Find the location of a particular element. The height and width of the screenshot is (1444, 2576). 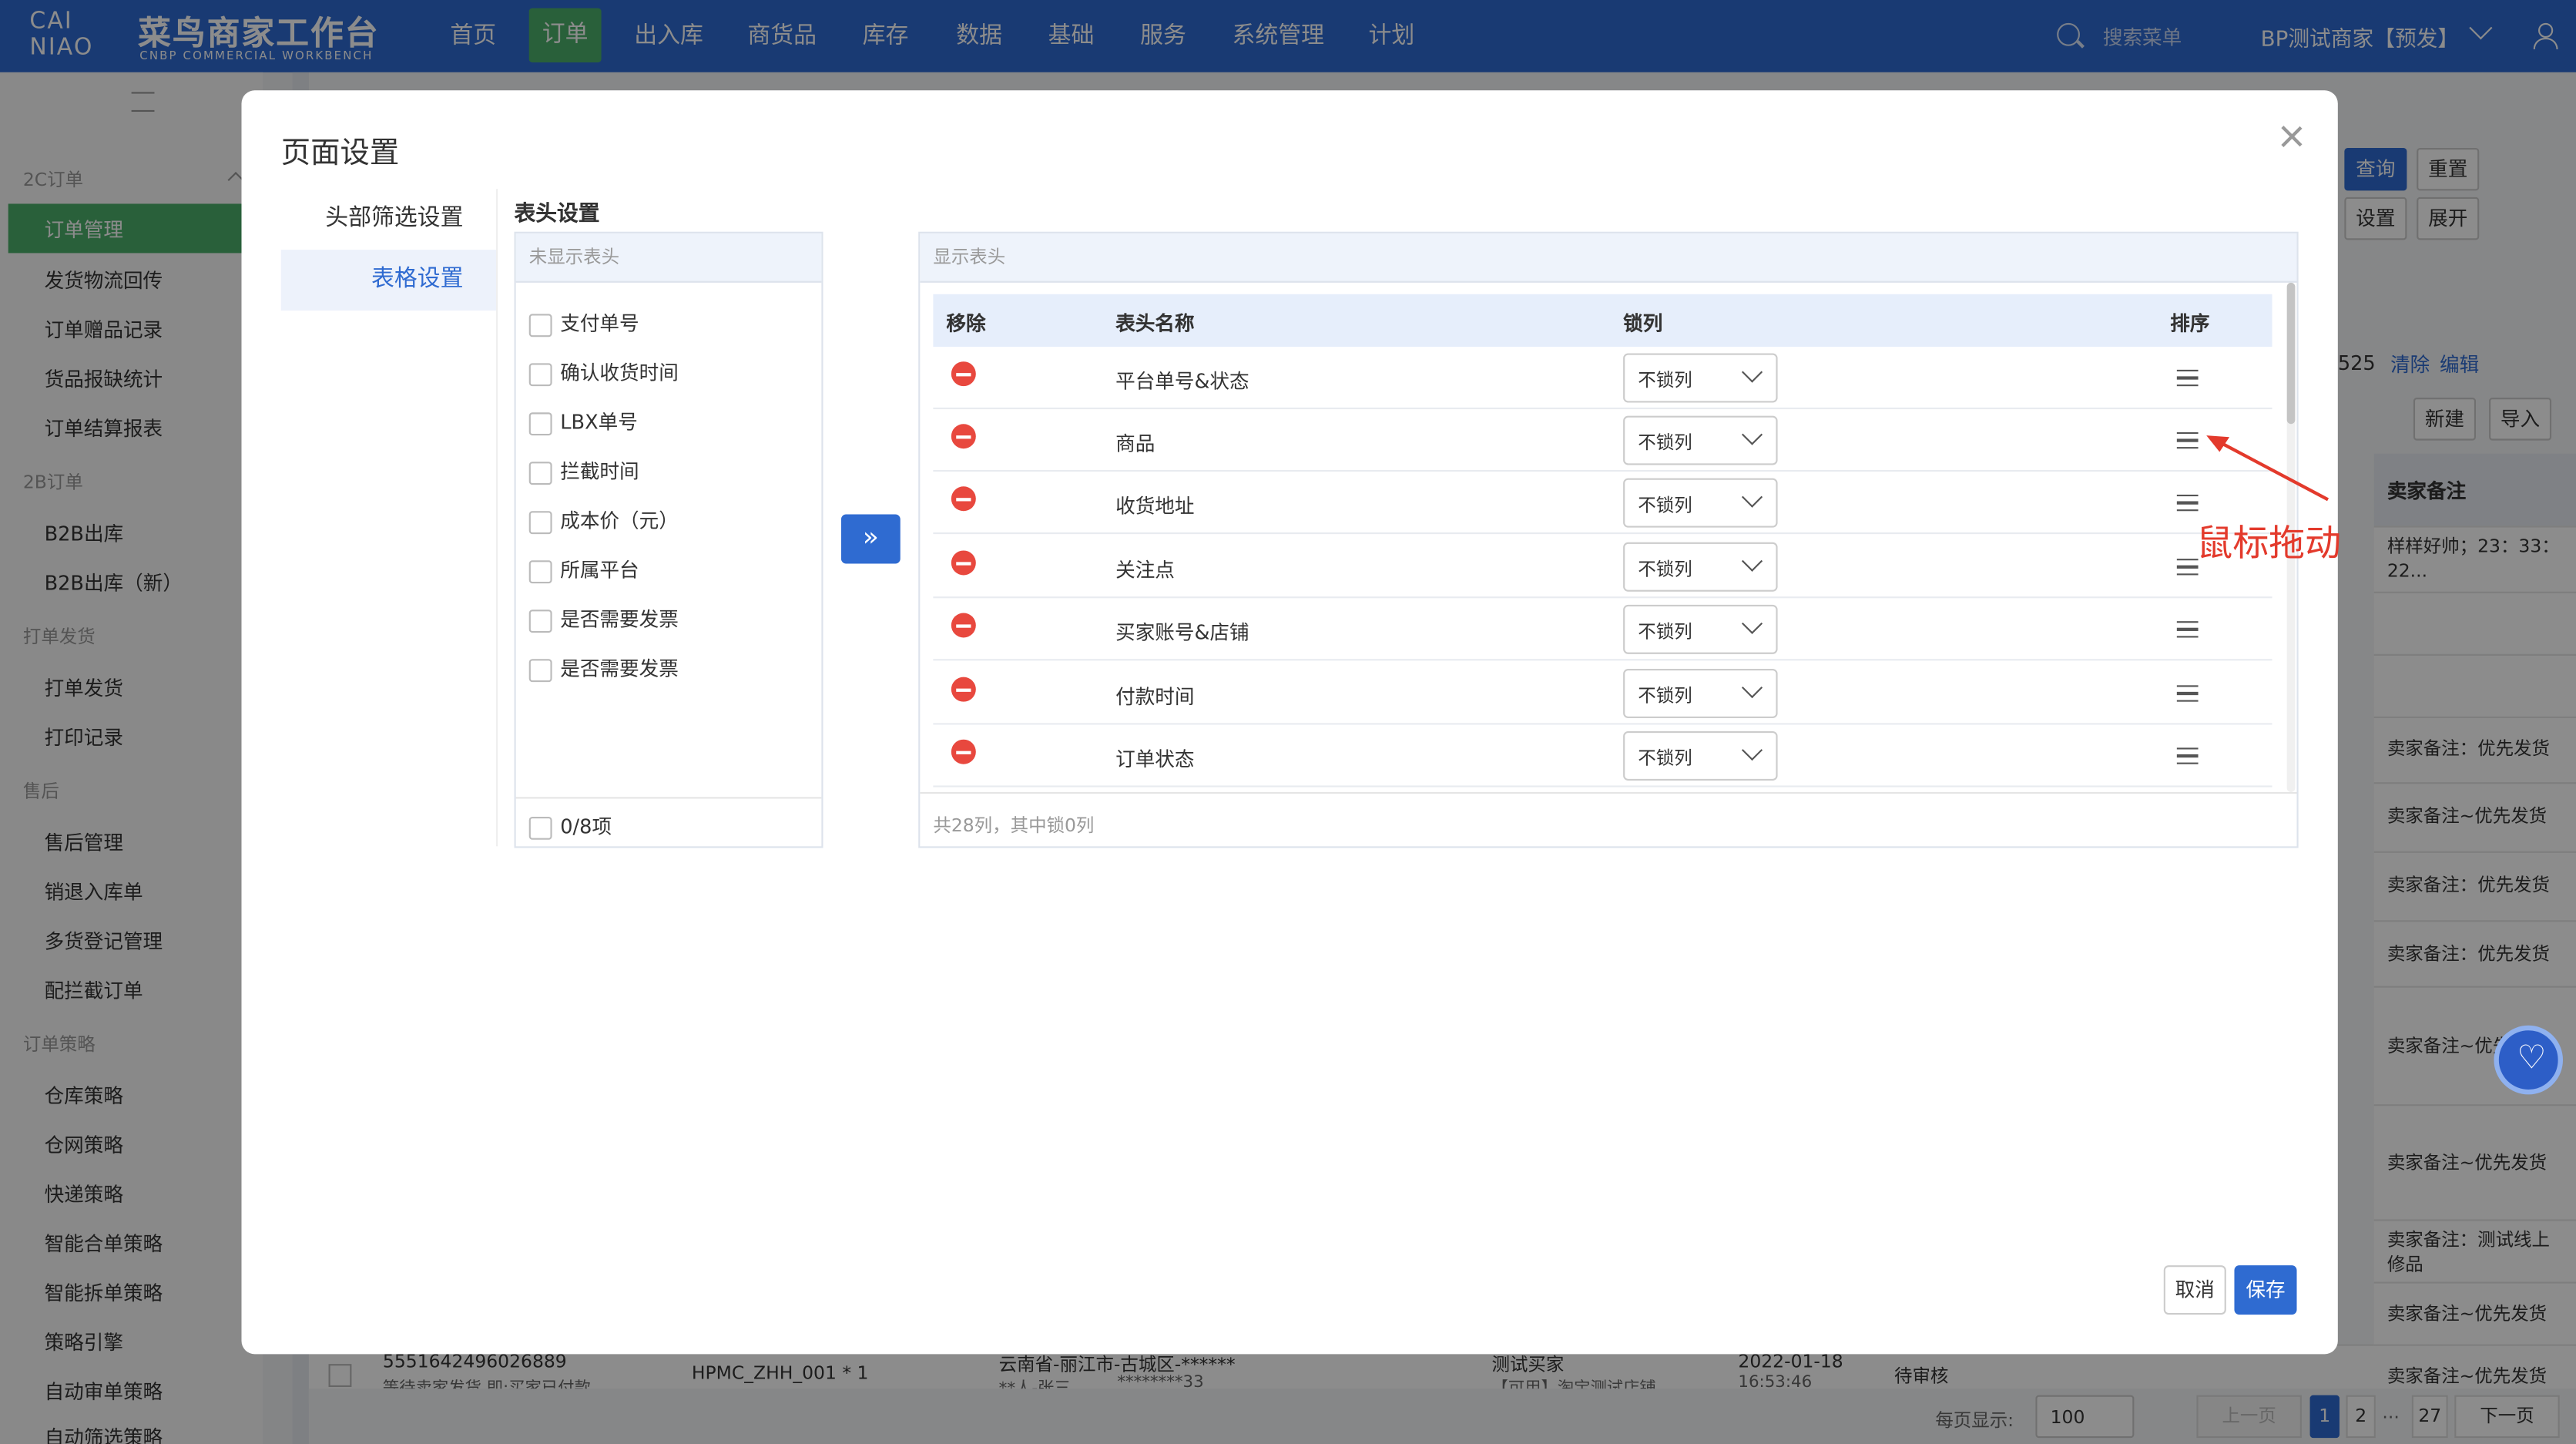

table-row: 关注点 不锁列 is located at coordinates (1602, 567).